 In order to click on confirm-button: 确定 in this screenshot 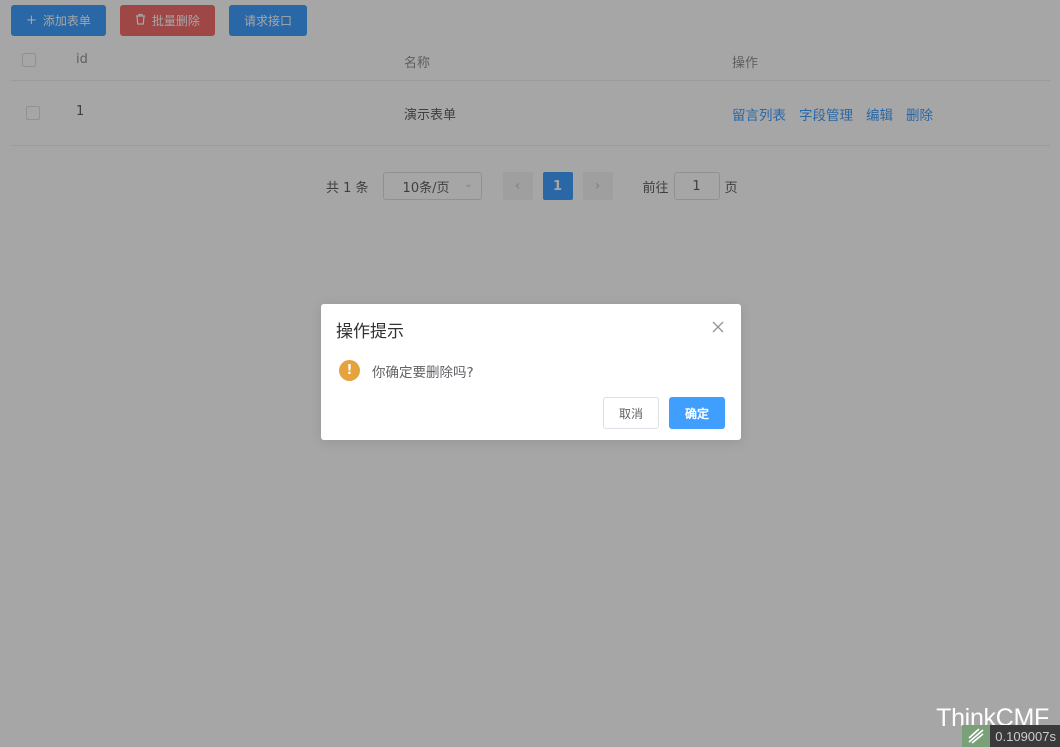, I will do `click(697, 413)`.